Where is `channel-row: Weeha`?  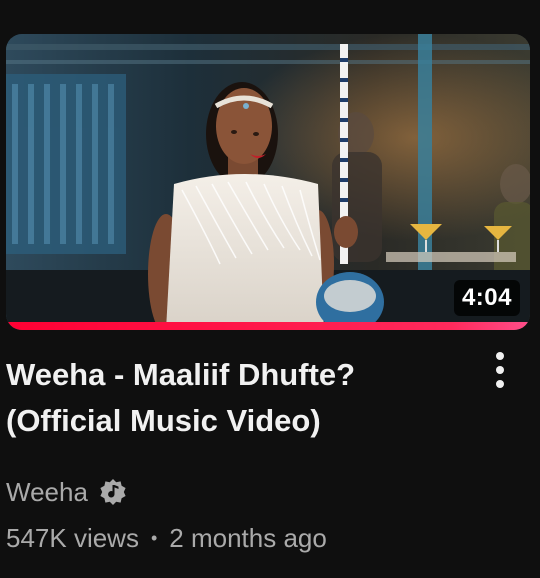
channel-row: Weeha is located at coordinates (67, 492).